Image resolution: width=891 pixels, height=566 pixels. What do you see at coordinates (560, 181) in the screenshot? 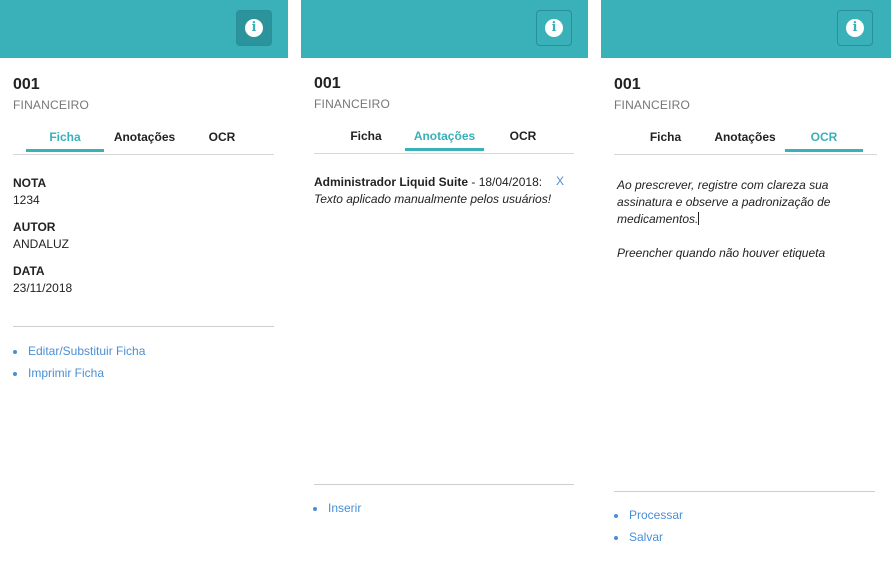
I see `remove-annotation-button: X` at bounding box center [560, 181].